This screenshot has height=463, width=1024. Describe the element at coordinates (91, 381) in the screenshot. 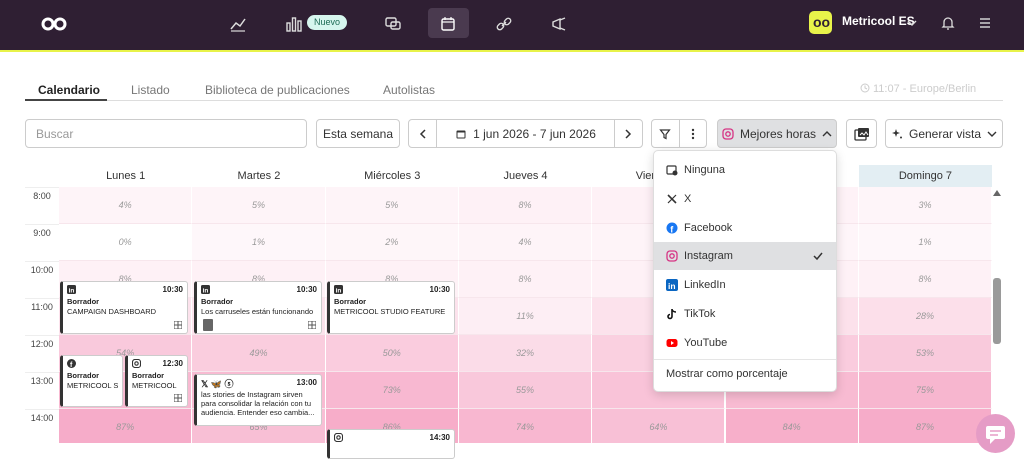

I see `post-card: f Borrador METRICOOL STU` at that location.